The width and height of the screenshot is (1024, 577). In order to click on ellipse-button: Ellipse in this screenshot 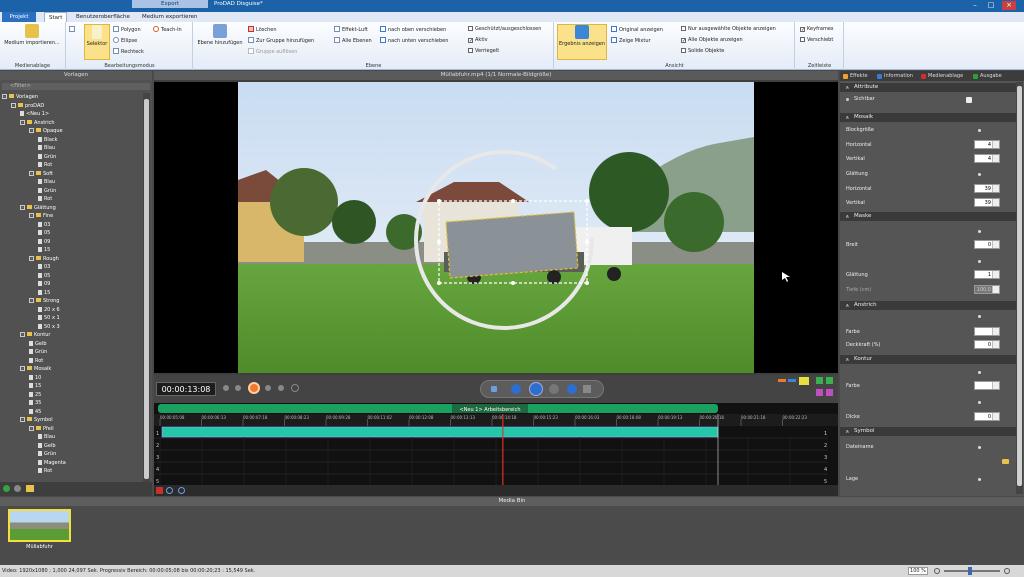, I will do `click(125, 41)`.